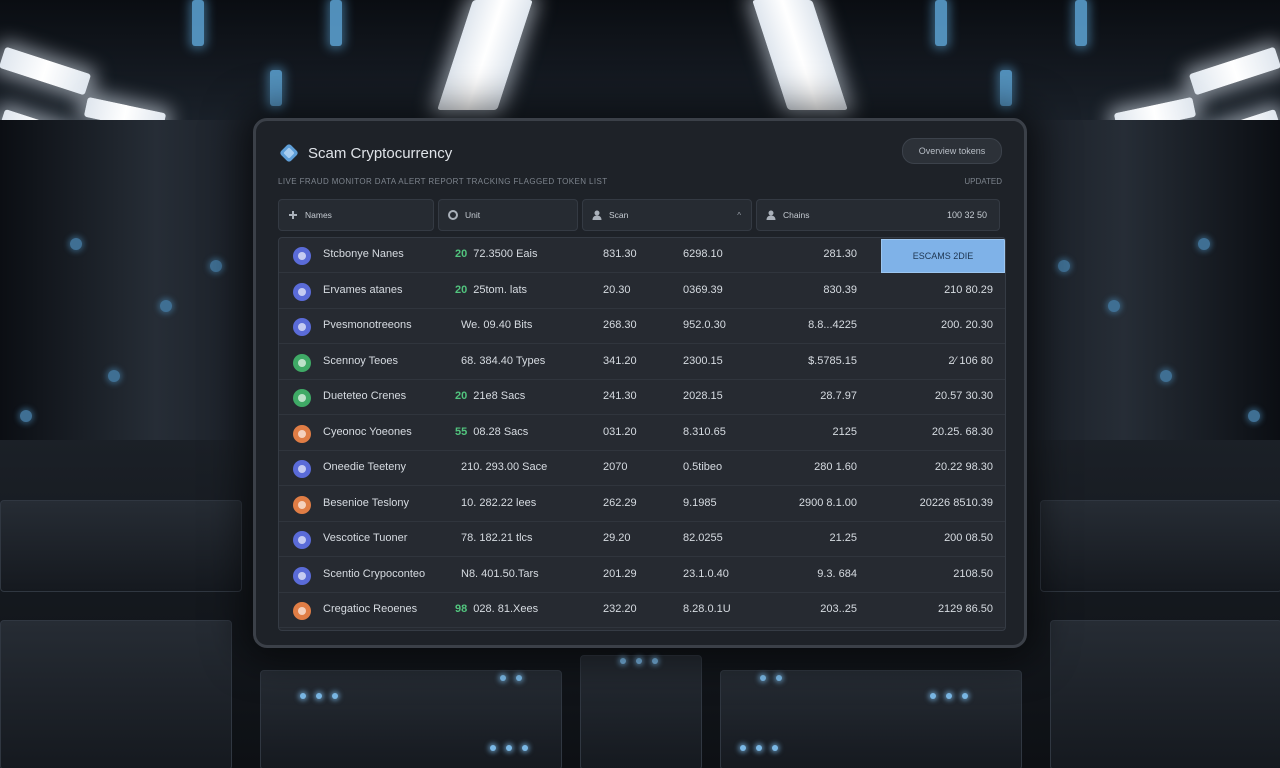 The width and height of the screenshot is (1280, 768). I want to click on volume-text: 028. 81.Xees, so click(506, 609).